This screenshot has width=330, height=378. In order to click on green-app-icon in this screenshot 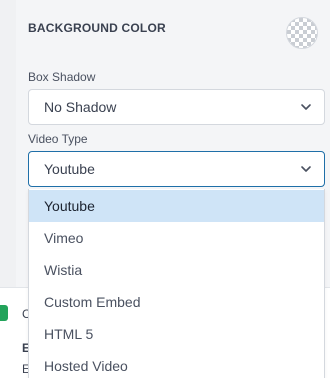, I will do `click(4, 313)`.